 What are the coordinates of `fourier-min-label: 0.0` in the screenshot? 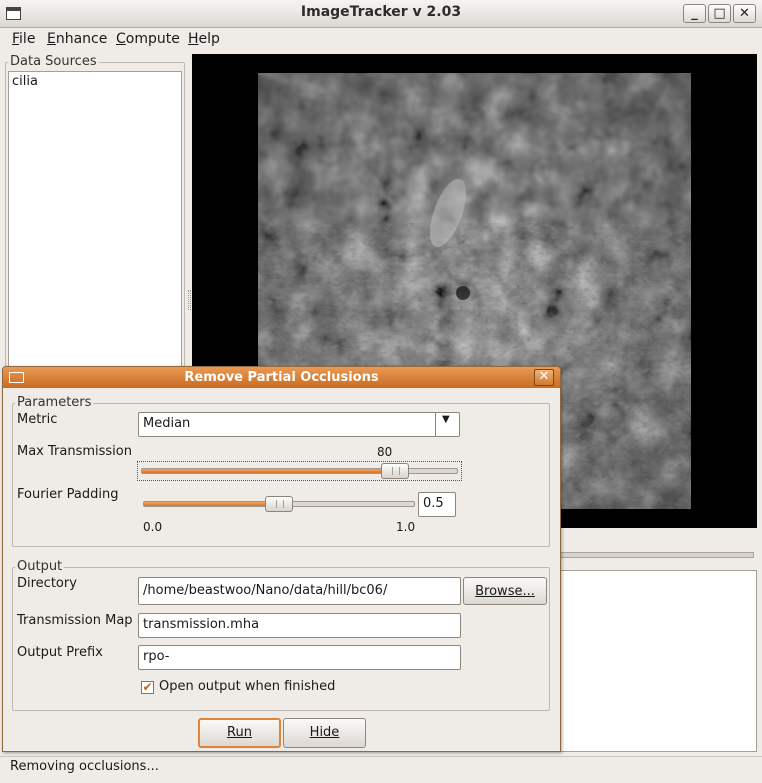 It's located at (153, 527).